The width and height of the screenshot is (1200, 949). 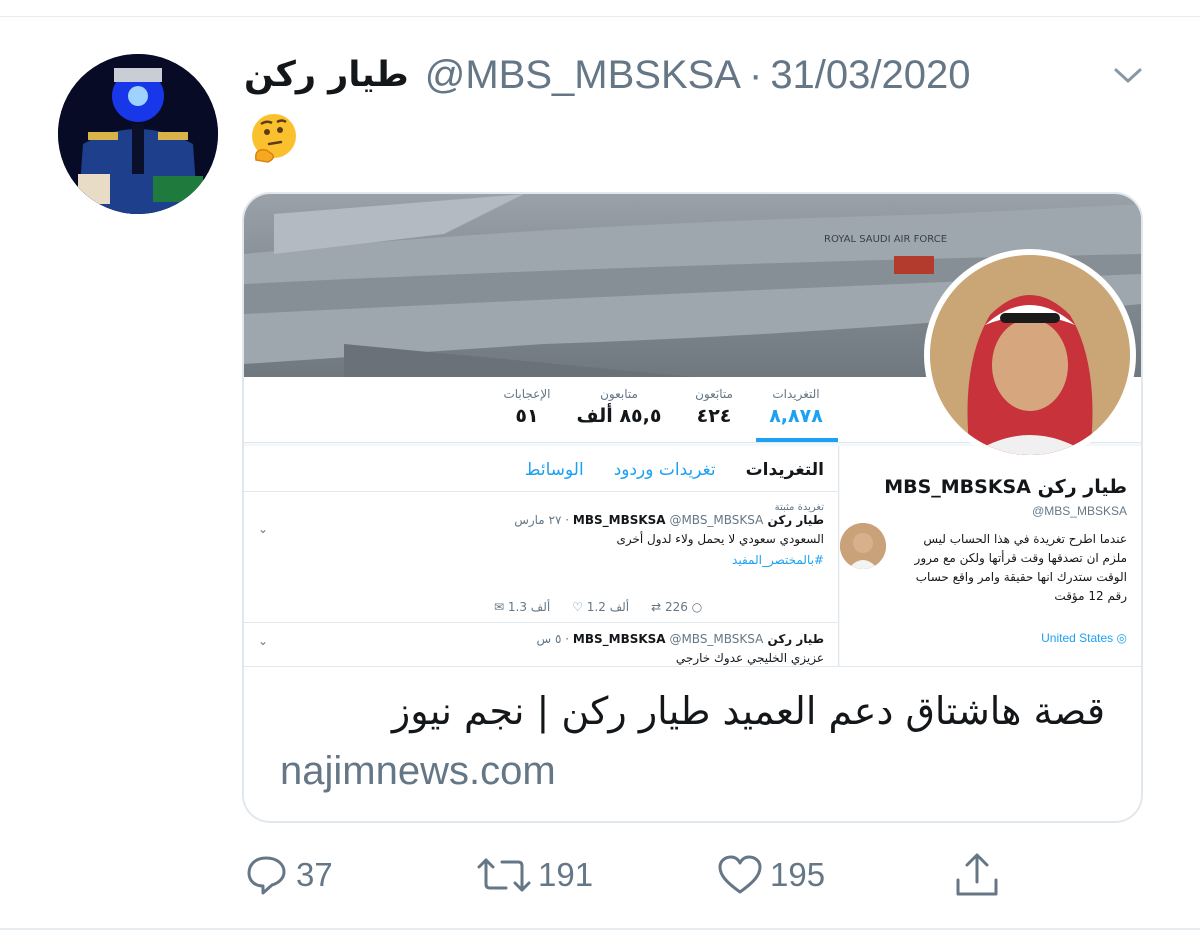 What do you see at coordinates (714, 416) in the screenshot?
I see `stat-value: ٤٢٤` at bounding box center [714, 416].